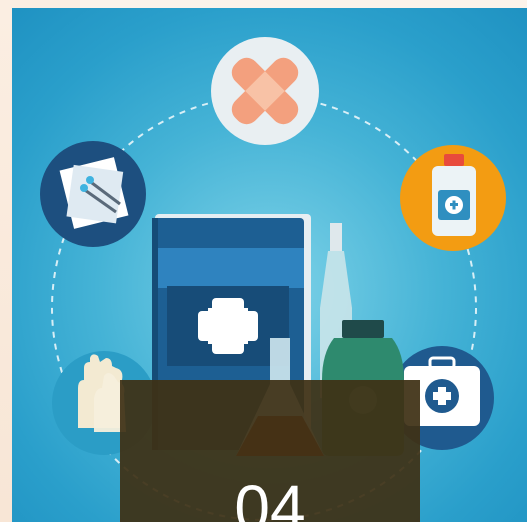  What do you see at coordinates (265, 91) in the screenshot?
I see `bandage-icon` at bounding box center [265, 91].